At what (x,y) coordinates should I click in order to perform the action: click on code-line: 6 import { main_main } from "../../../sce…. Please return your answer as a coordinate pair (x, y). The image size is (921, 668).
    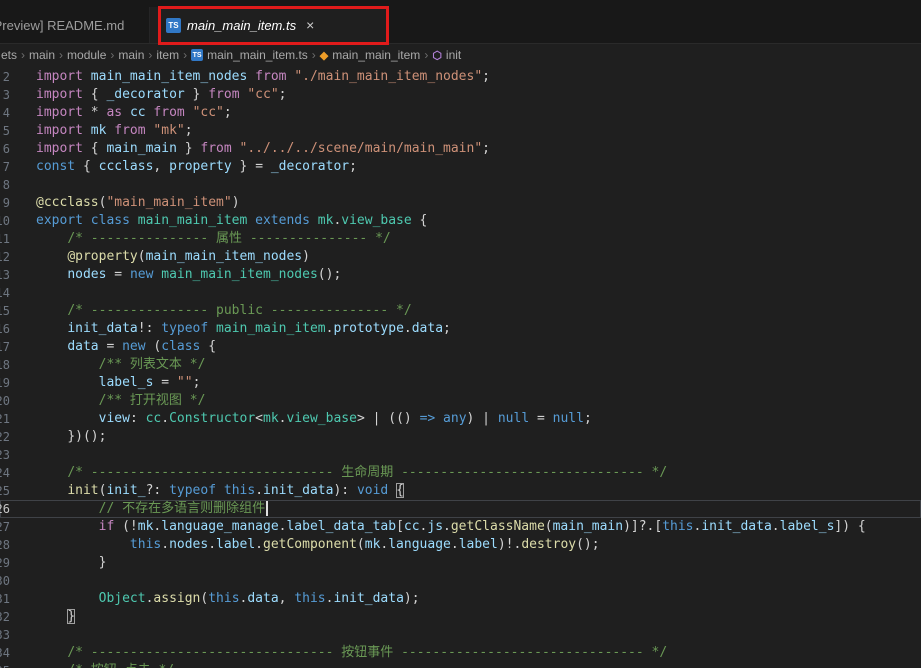
    Looking at the image, I should click on (460, 149).